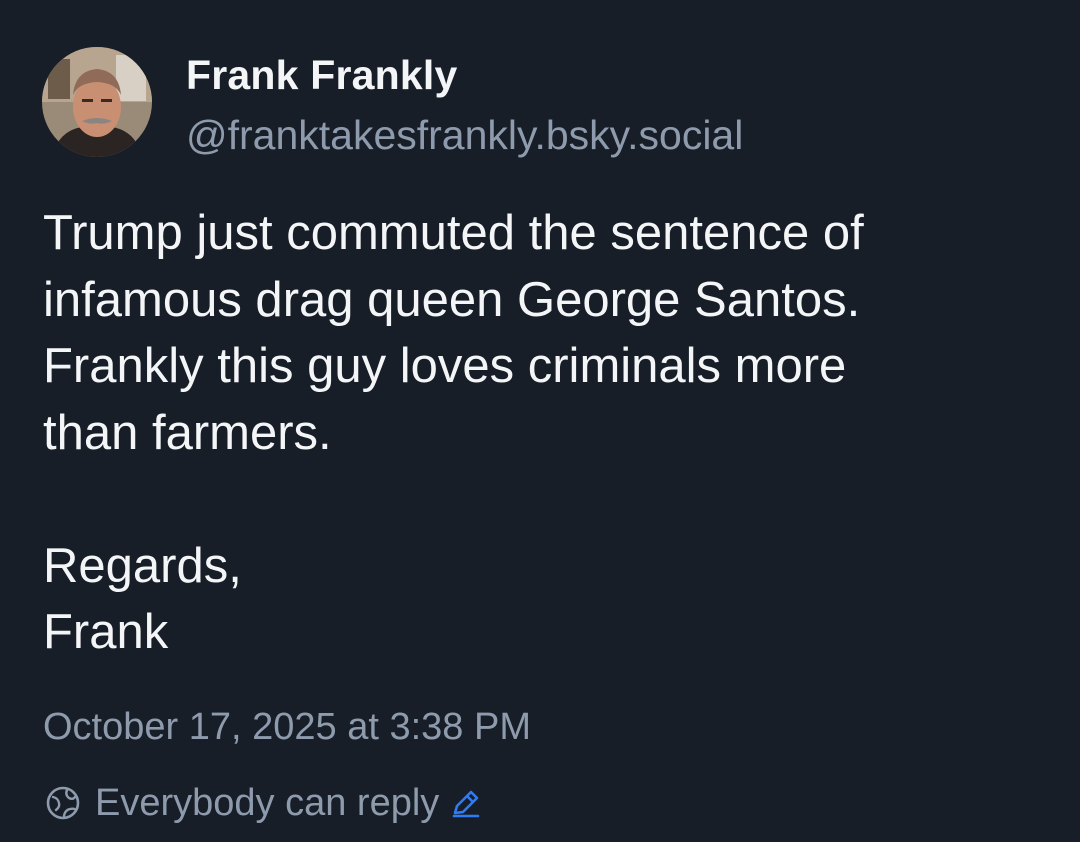 This screenshot has height=842, width=1080. I want to click on post-timestamp: October 17, 2025 at 3:38 PM, so click(287, 727).